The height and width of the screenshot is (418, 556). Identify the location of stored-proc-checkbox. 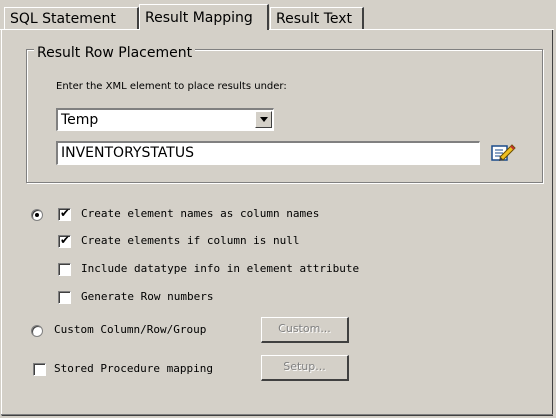
(39, 369).